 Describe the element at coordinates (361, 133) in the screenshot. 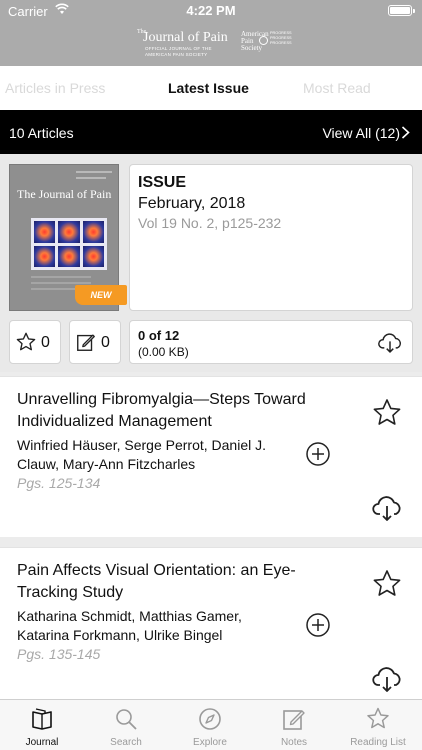

I see `view-all-link: View All (12)` at that location.